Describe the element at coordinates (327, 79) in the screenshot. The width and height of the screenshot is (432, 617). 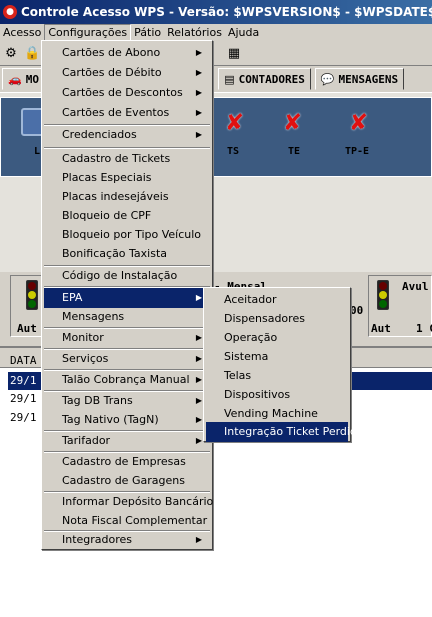
I see `speech-bubble-icon: 💬` at that location.